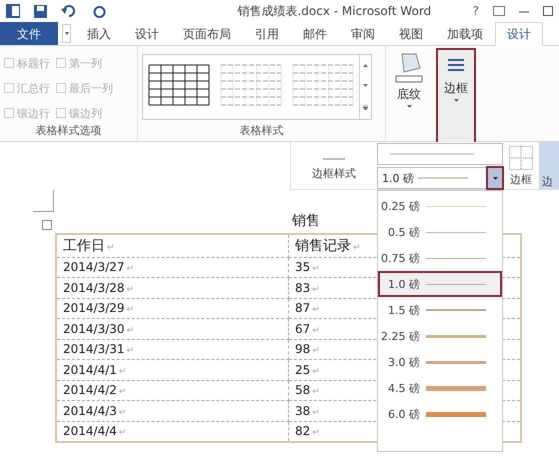 This screenshot has width=559, height=469. What do you see at coordinates (172, 390) in the screenshot?
I see `table-cell: 2014/4/2 ↵` at bounding box center [172, 390].